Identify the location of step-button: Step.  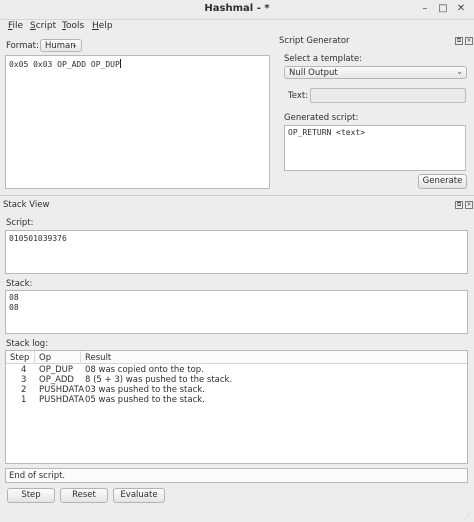
(31, 495).